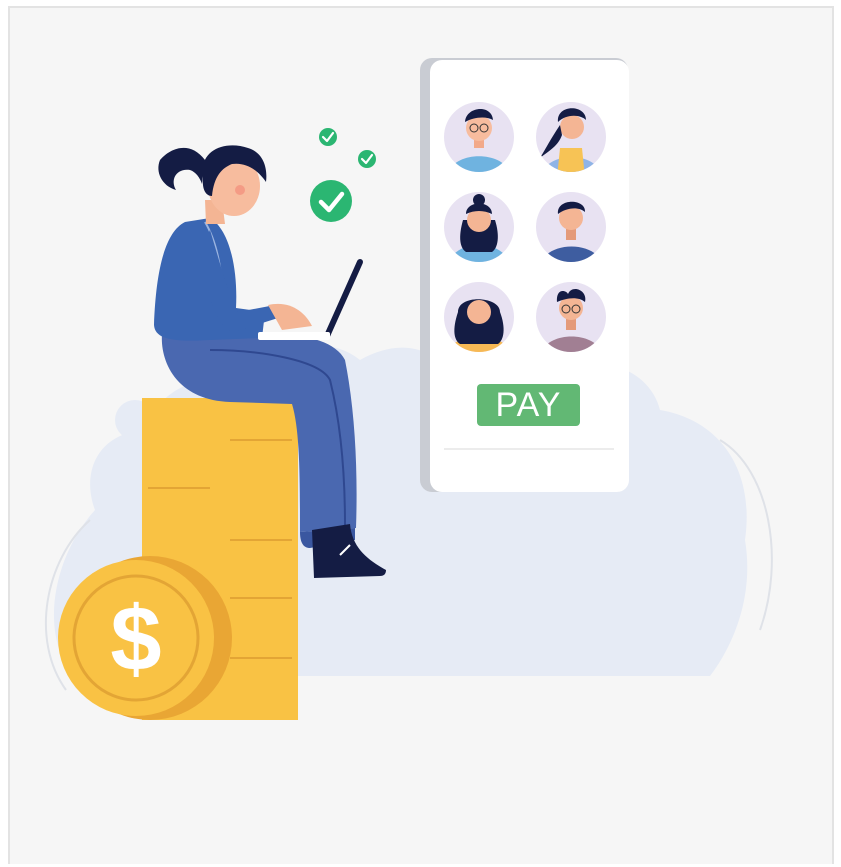 The image size is (841, 867). I want to click on dollar-coin-icon: $, so click(145, 638).